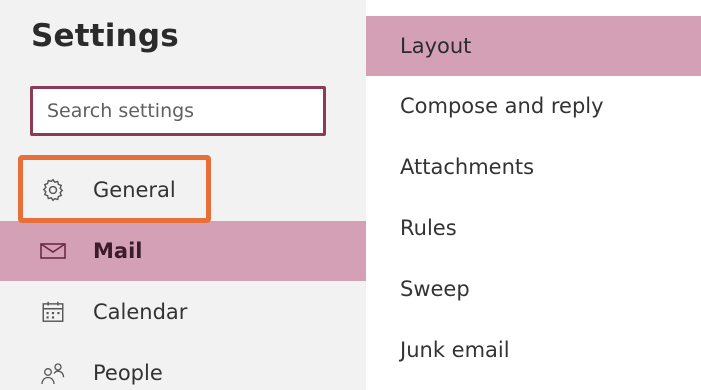 The image size is (701, 390). Describe the element at coordinates (533, 228) in the screenshot. I see `submenu-item-rules: Rules` at that location.